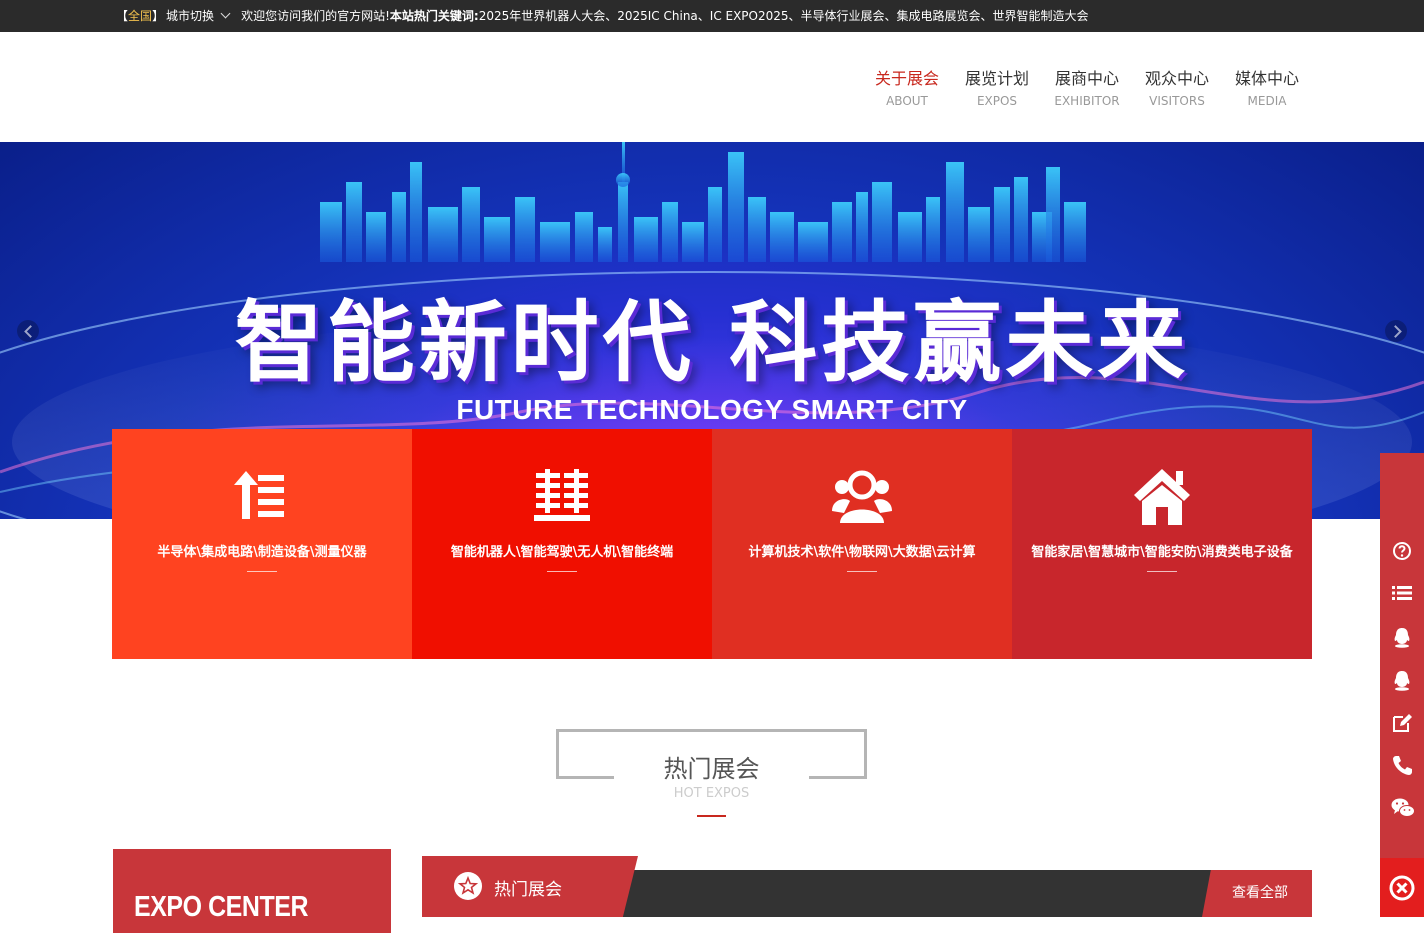 Image resolution: width=1424 pixels, height=933 pixels. Describe the element at coordinates (907, 101) in the screenshot. I see `nav-item-sublabel: ABOUT` at that location.